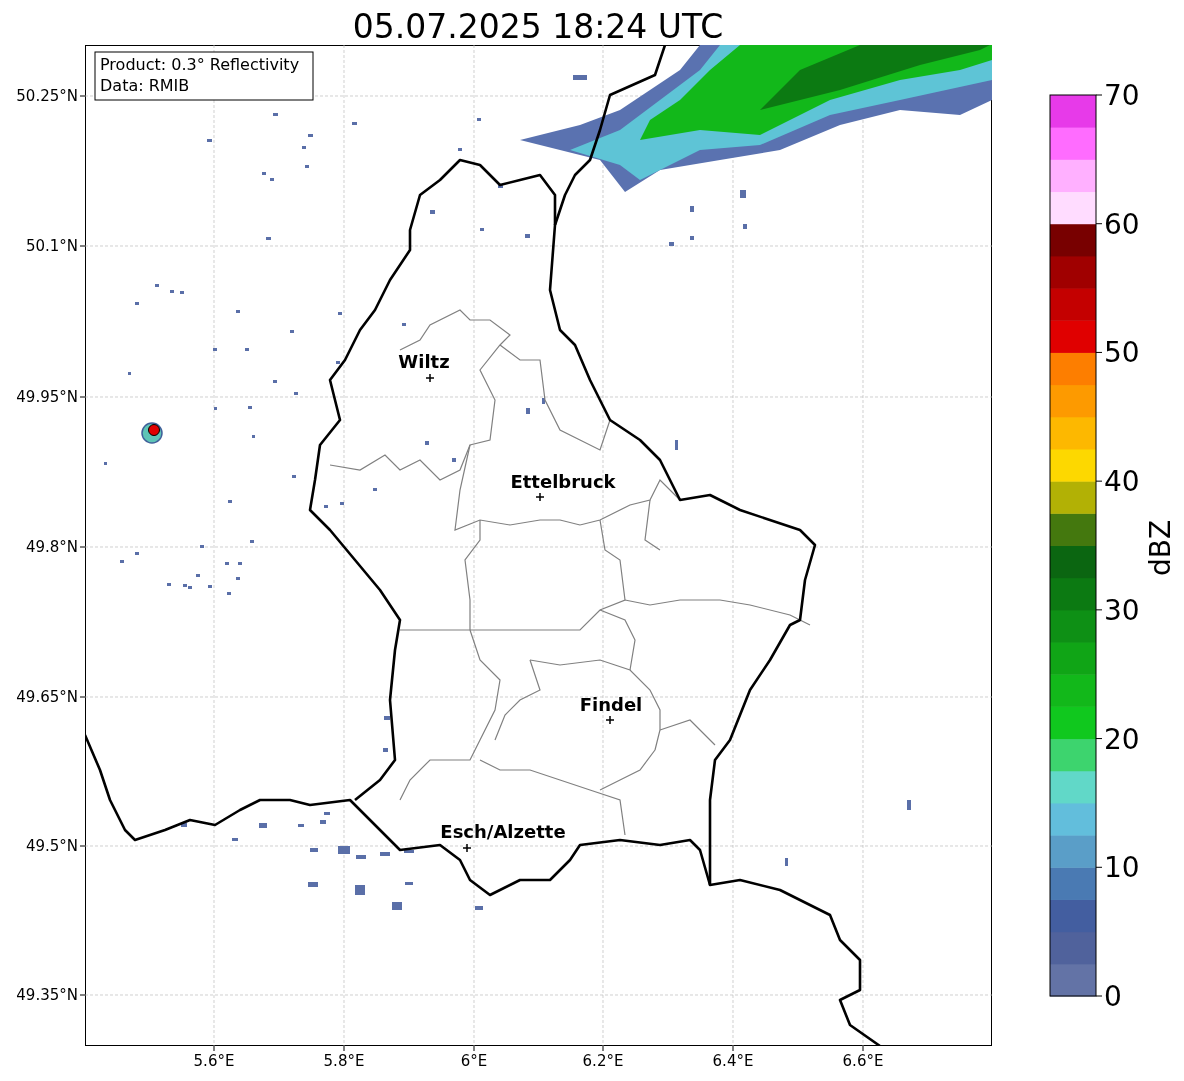  What do you see at coordinates (563, 481) in the screenshot?
I see `city-label: Ettelbruck` at bounding box center [563, 481].